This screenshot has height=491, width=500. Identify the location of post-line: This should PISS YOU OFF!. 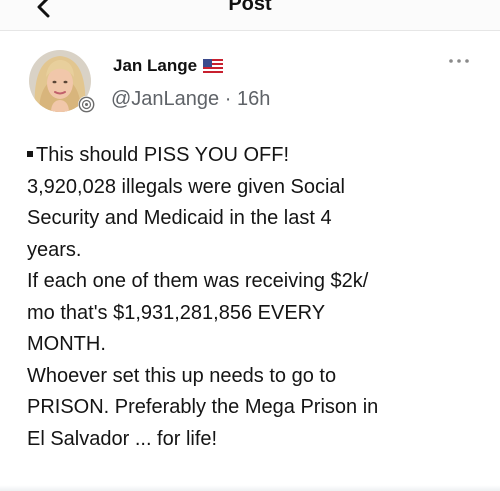
(254, 156).